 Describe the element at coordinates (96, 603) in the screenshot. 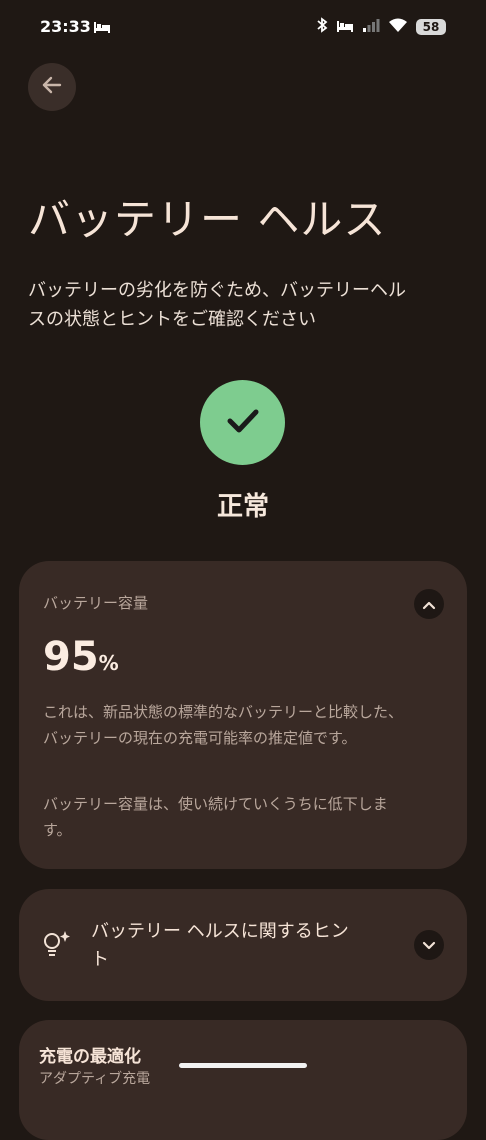

I see `capacity-label: バッテリー容量` at that location.